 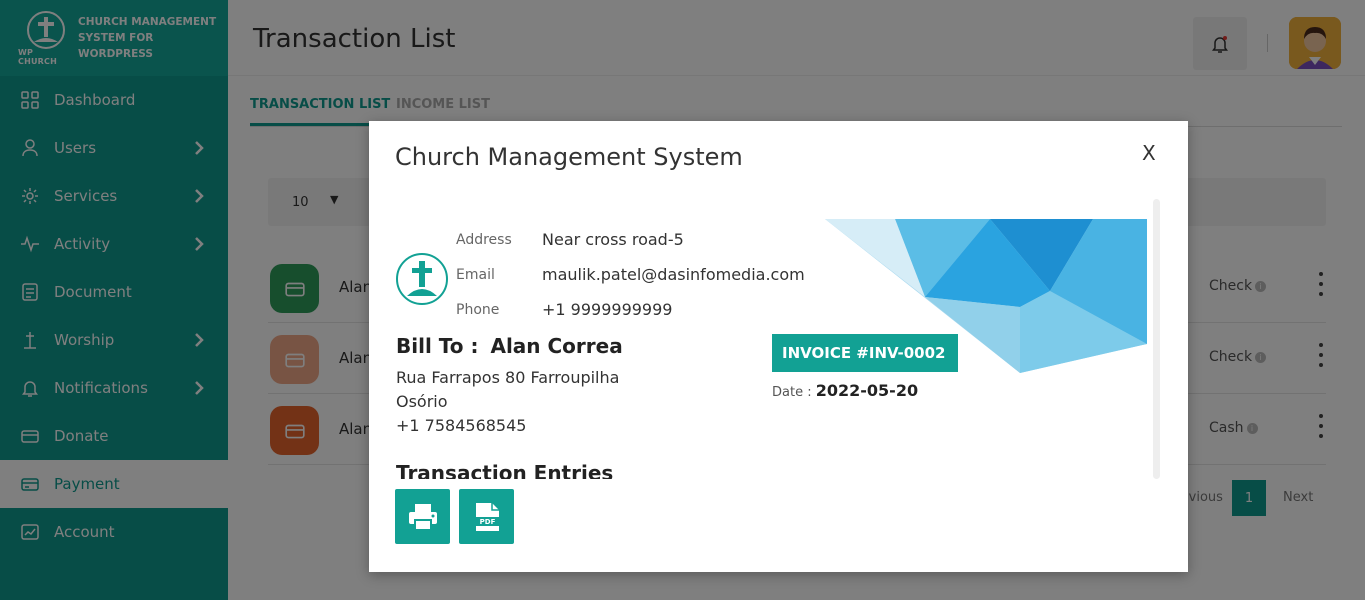 What do you see at coordinates (1156, 339) in the screenshot?
I see `modal-scrollbar` at bounding box center [1156, 339].